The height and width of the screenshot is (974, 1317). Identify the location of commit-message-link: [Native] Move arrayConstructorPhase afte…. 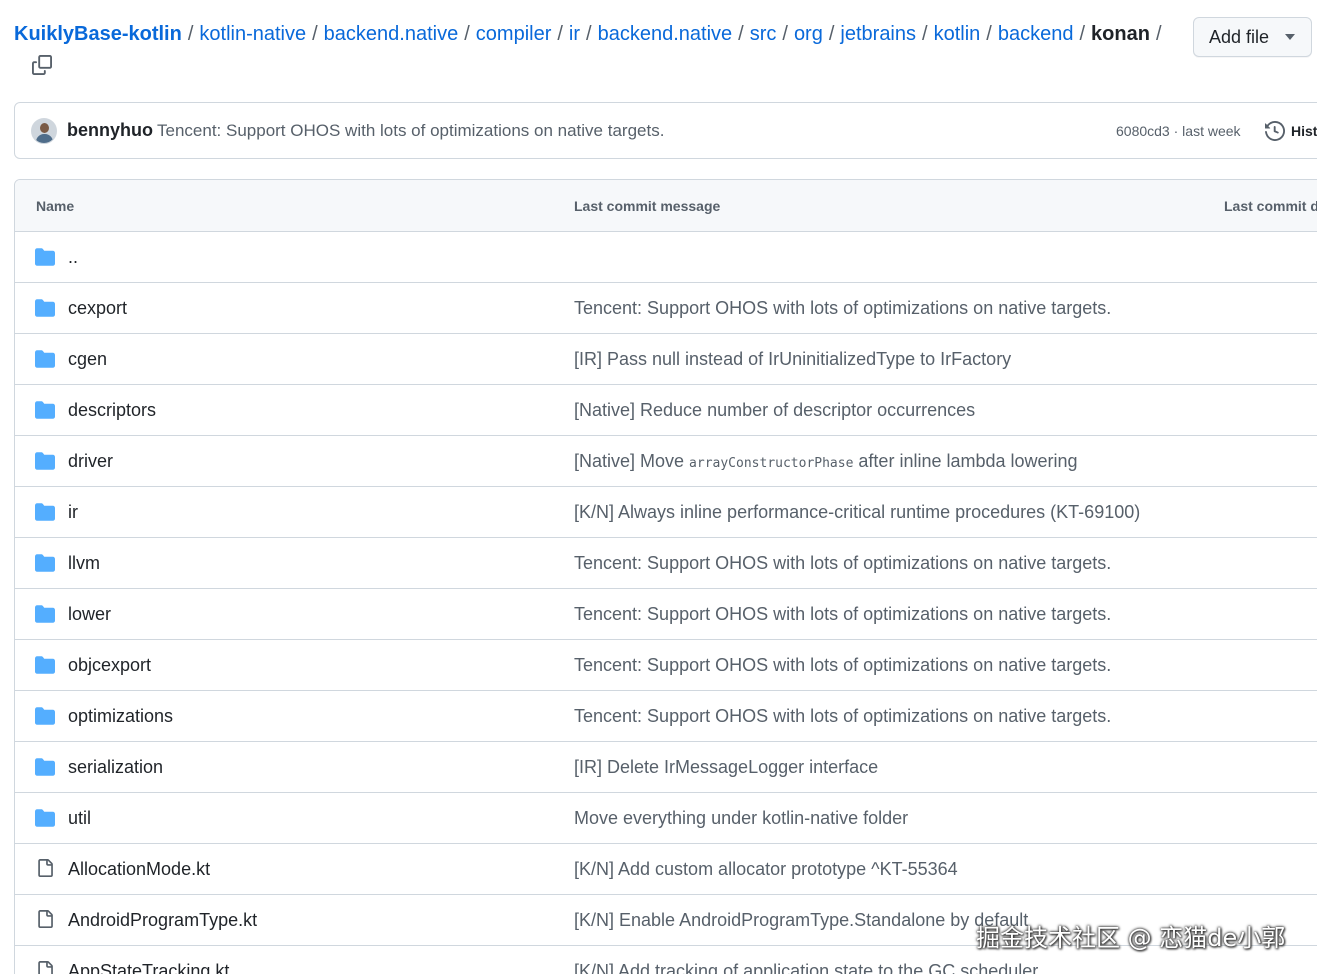
(826, 461).